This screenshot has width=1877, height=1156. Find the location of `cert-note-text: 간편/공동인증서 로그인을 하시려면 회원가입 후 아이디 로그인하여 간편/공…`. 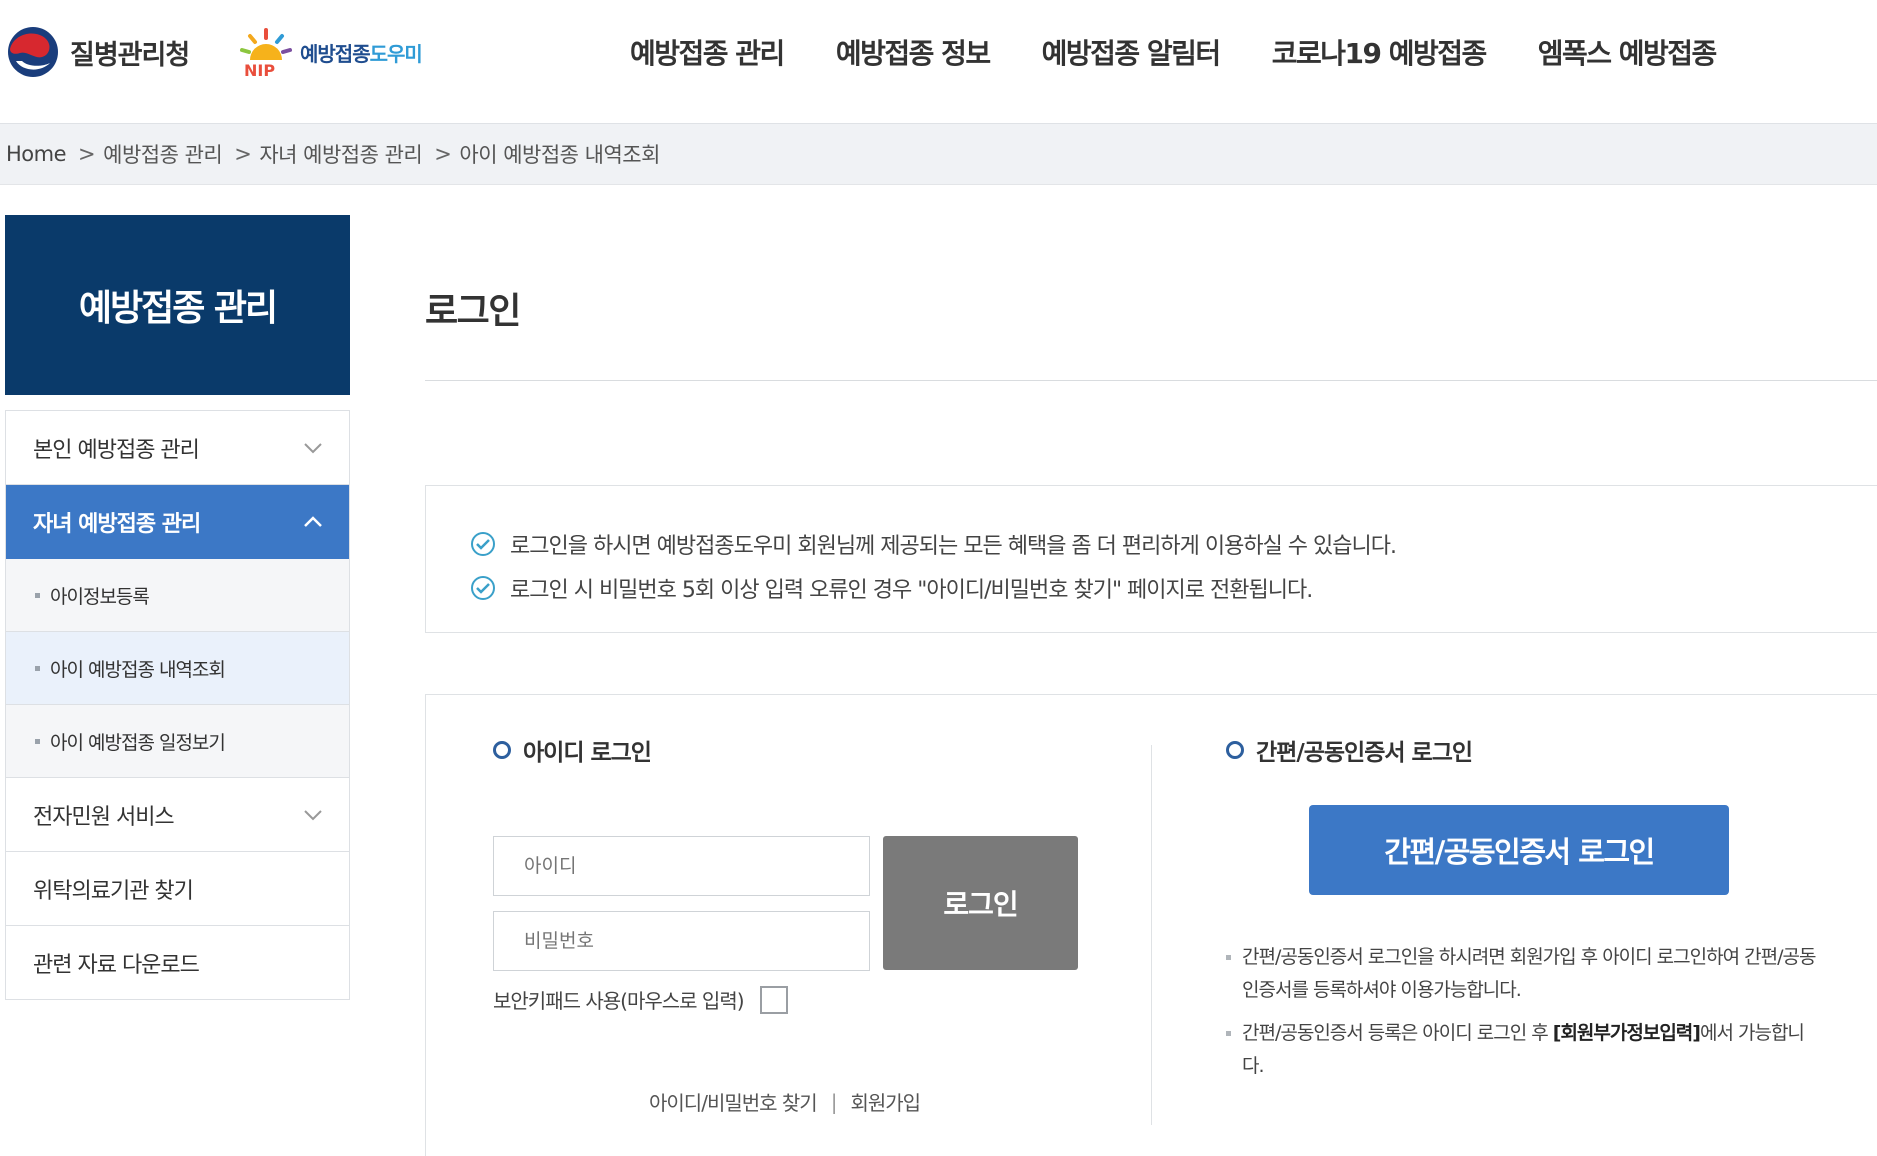

cert-note-text: 간편/공동인증서 로그인을 하시려면 회원가입 후 아이디 로그인하여 간편/공… is located at coordinates (1529, 973).